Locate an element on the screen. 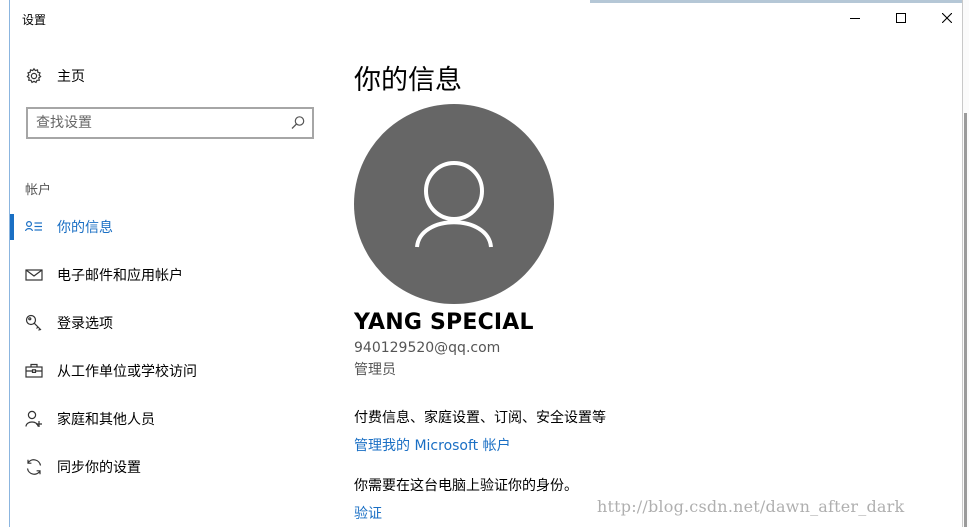 This screenshot has width=969, height=527. close-icon is located at coordinates (947, 18).